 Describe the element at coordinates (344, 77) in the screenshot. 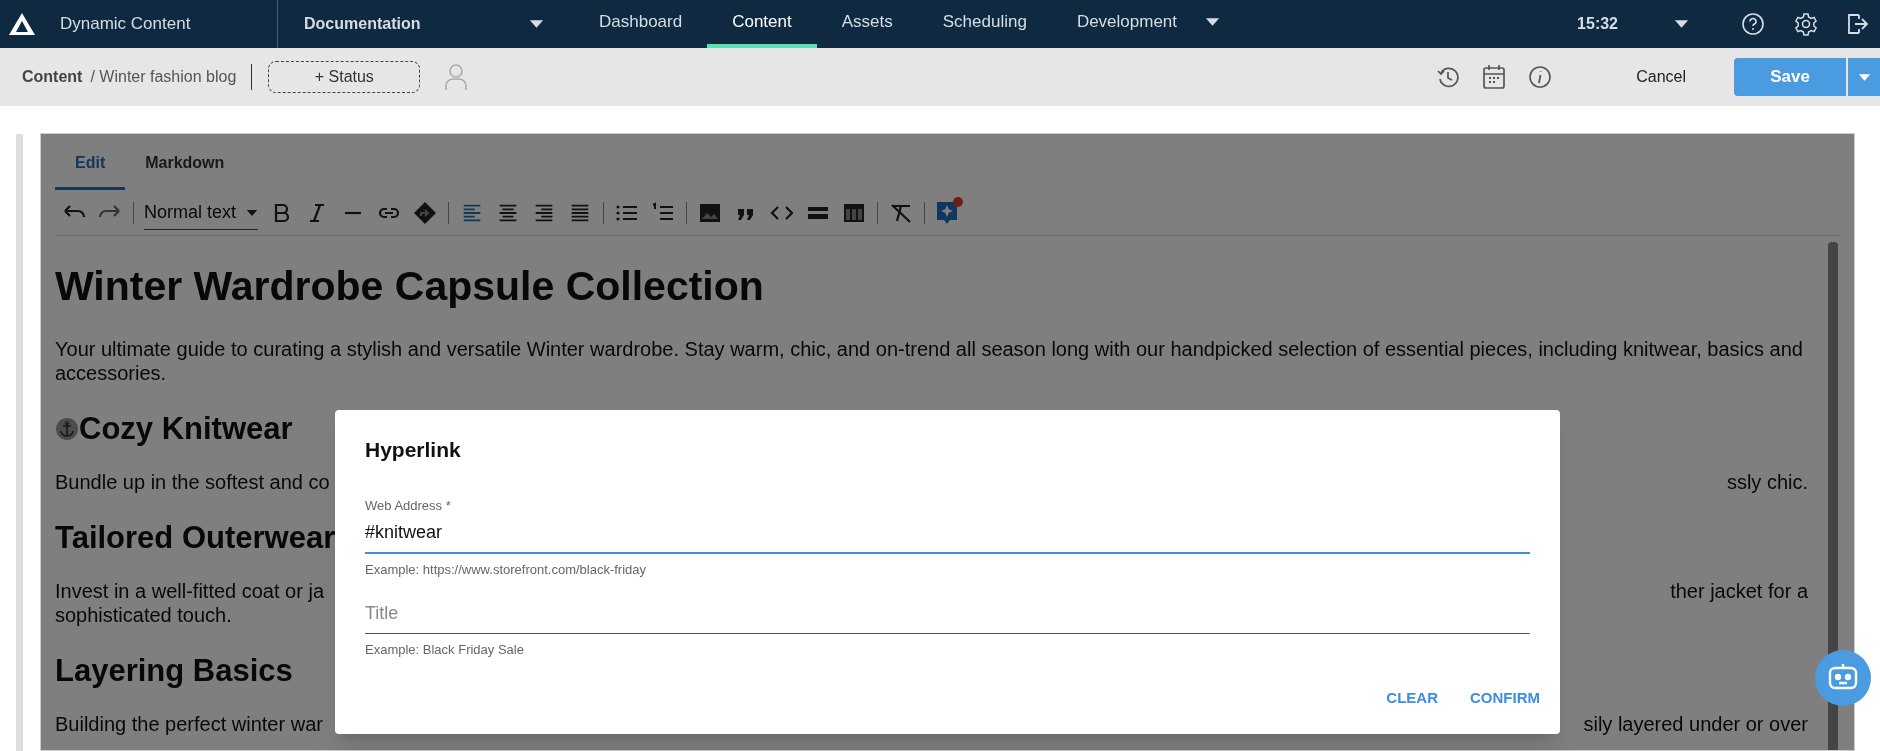

I see `status-button: + Status` at that location.